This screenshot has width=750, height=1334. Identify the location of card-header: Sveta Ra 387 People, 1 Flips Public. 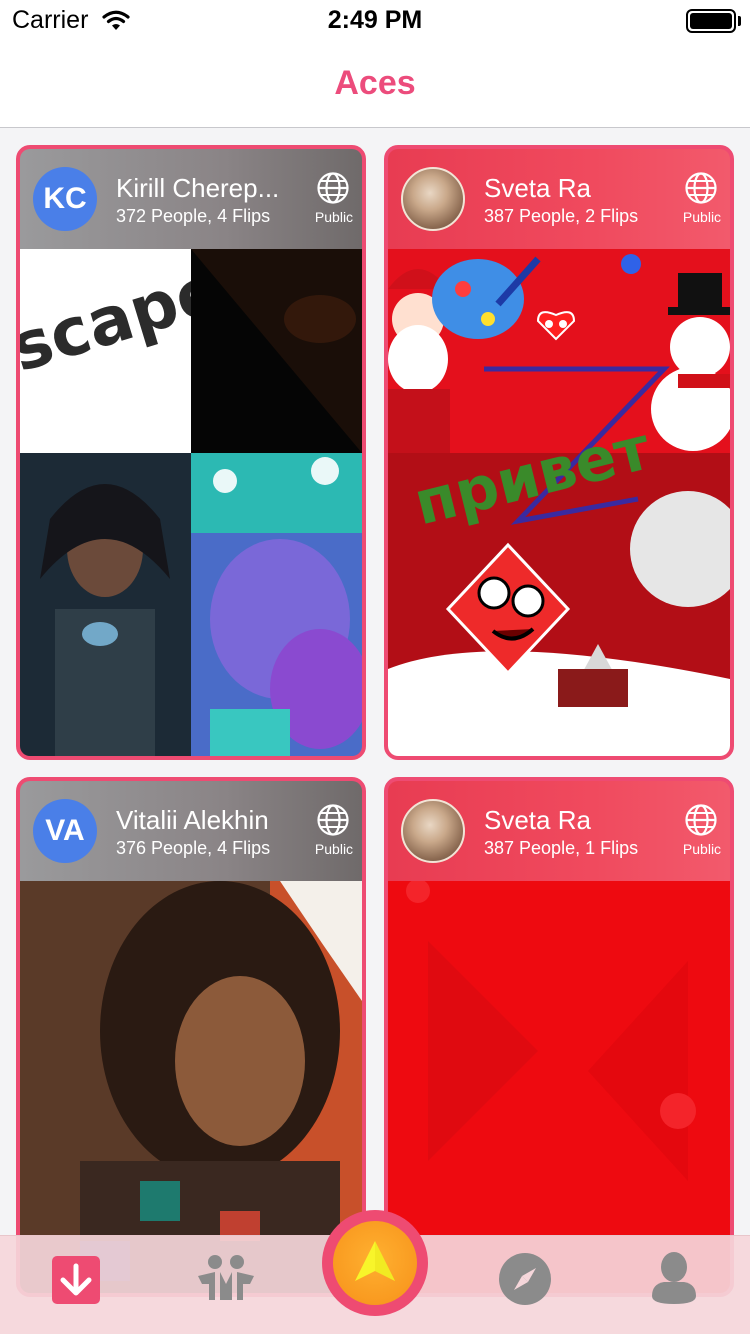
(559, 831).